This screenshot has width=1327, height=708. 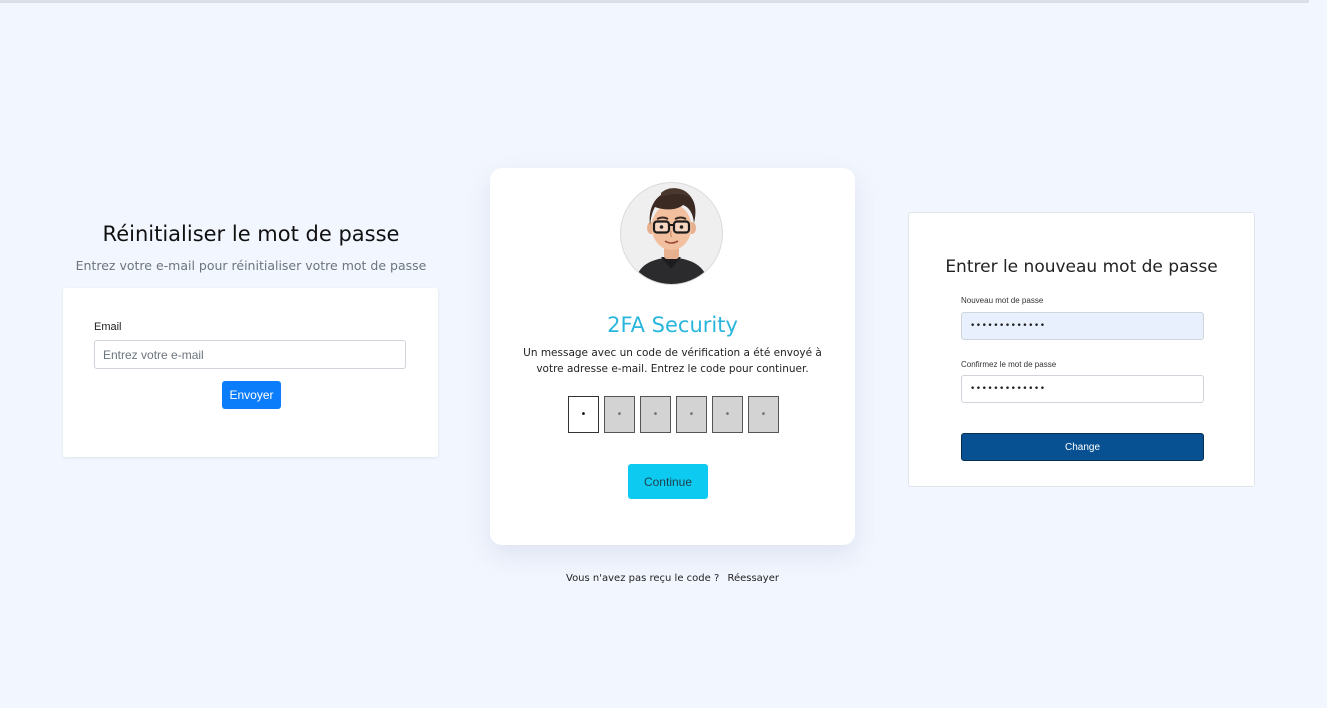 I want to click on confirm-password-field: •••••••••••••, so click(x=1082, y=389).